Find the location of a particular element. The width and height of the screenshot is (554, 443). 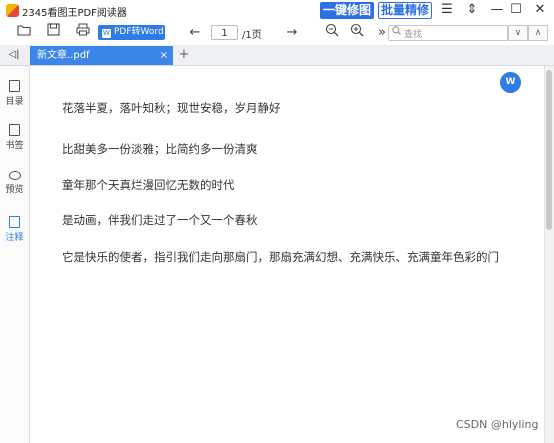

page-number-input: 1 is located at coordinates (224, 32).